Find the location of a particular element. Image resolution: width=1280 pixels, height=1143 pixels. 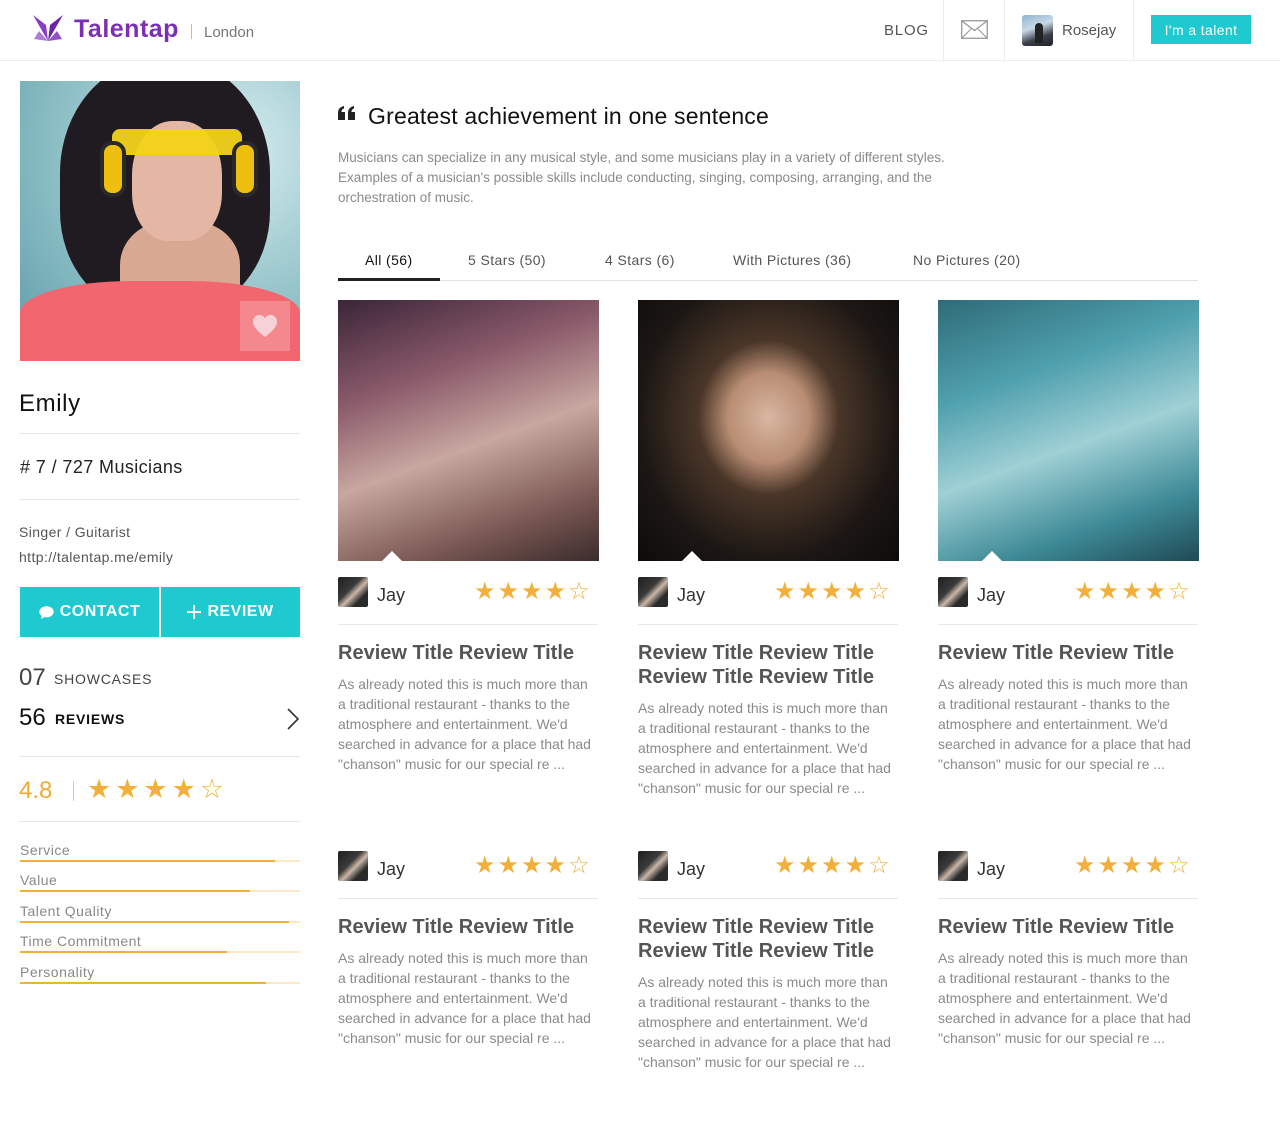

tab-no-pictures: No Pictures (20) is located at coordinates (967, 260).